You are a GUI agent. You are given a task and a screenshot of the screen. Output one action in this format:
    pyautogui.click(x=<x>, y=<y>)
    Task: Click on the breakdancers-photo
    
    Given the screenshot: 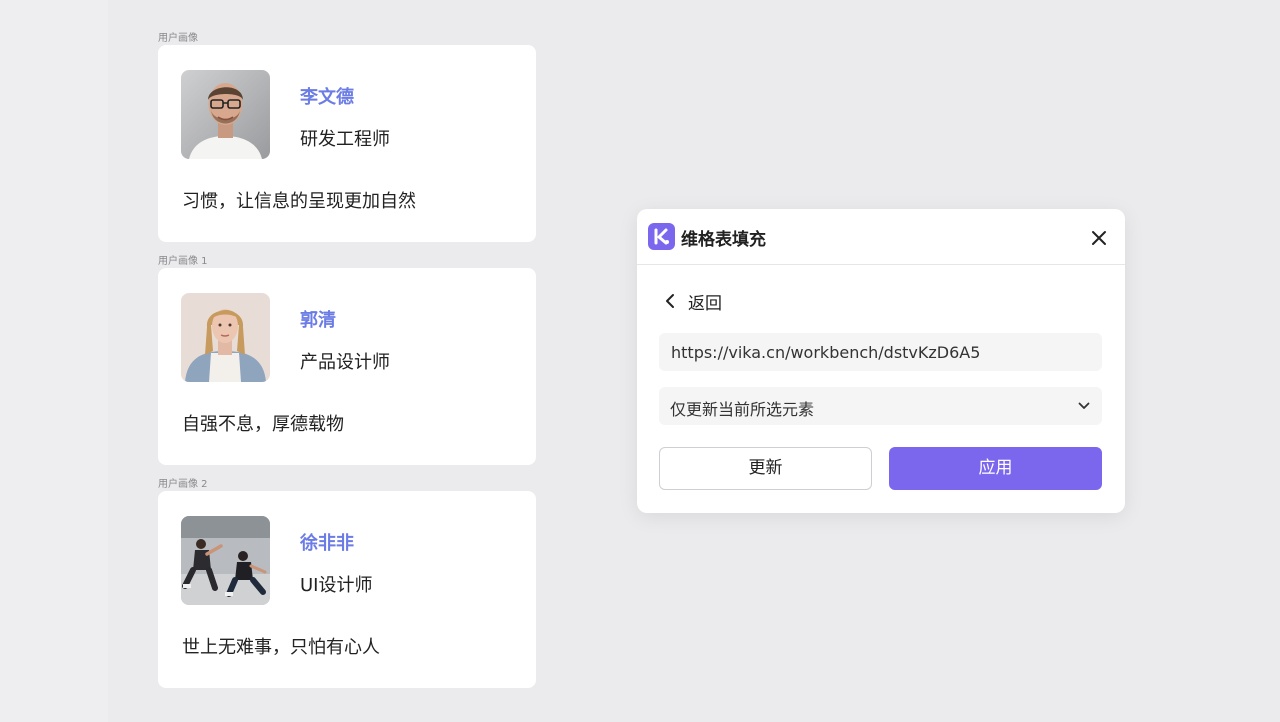 What is the action you would take?
    pyautogui.click(x=225, y=560)
    